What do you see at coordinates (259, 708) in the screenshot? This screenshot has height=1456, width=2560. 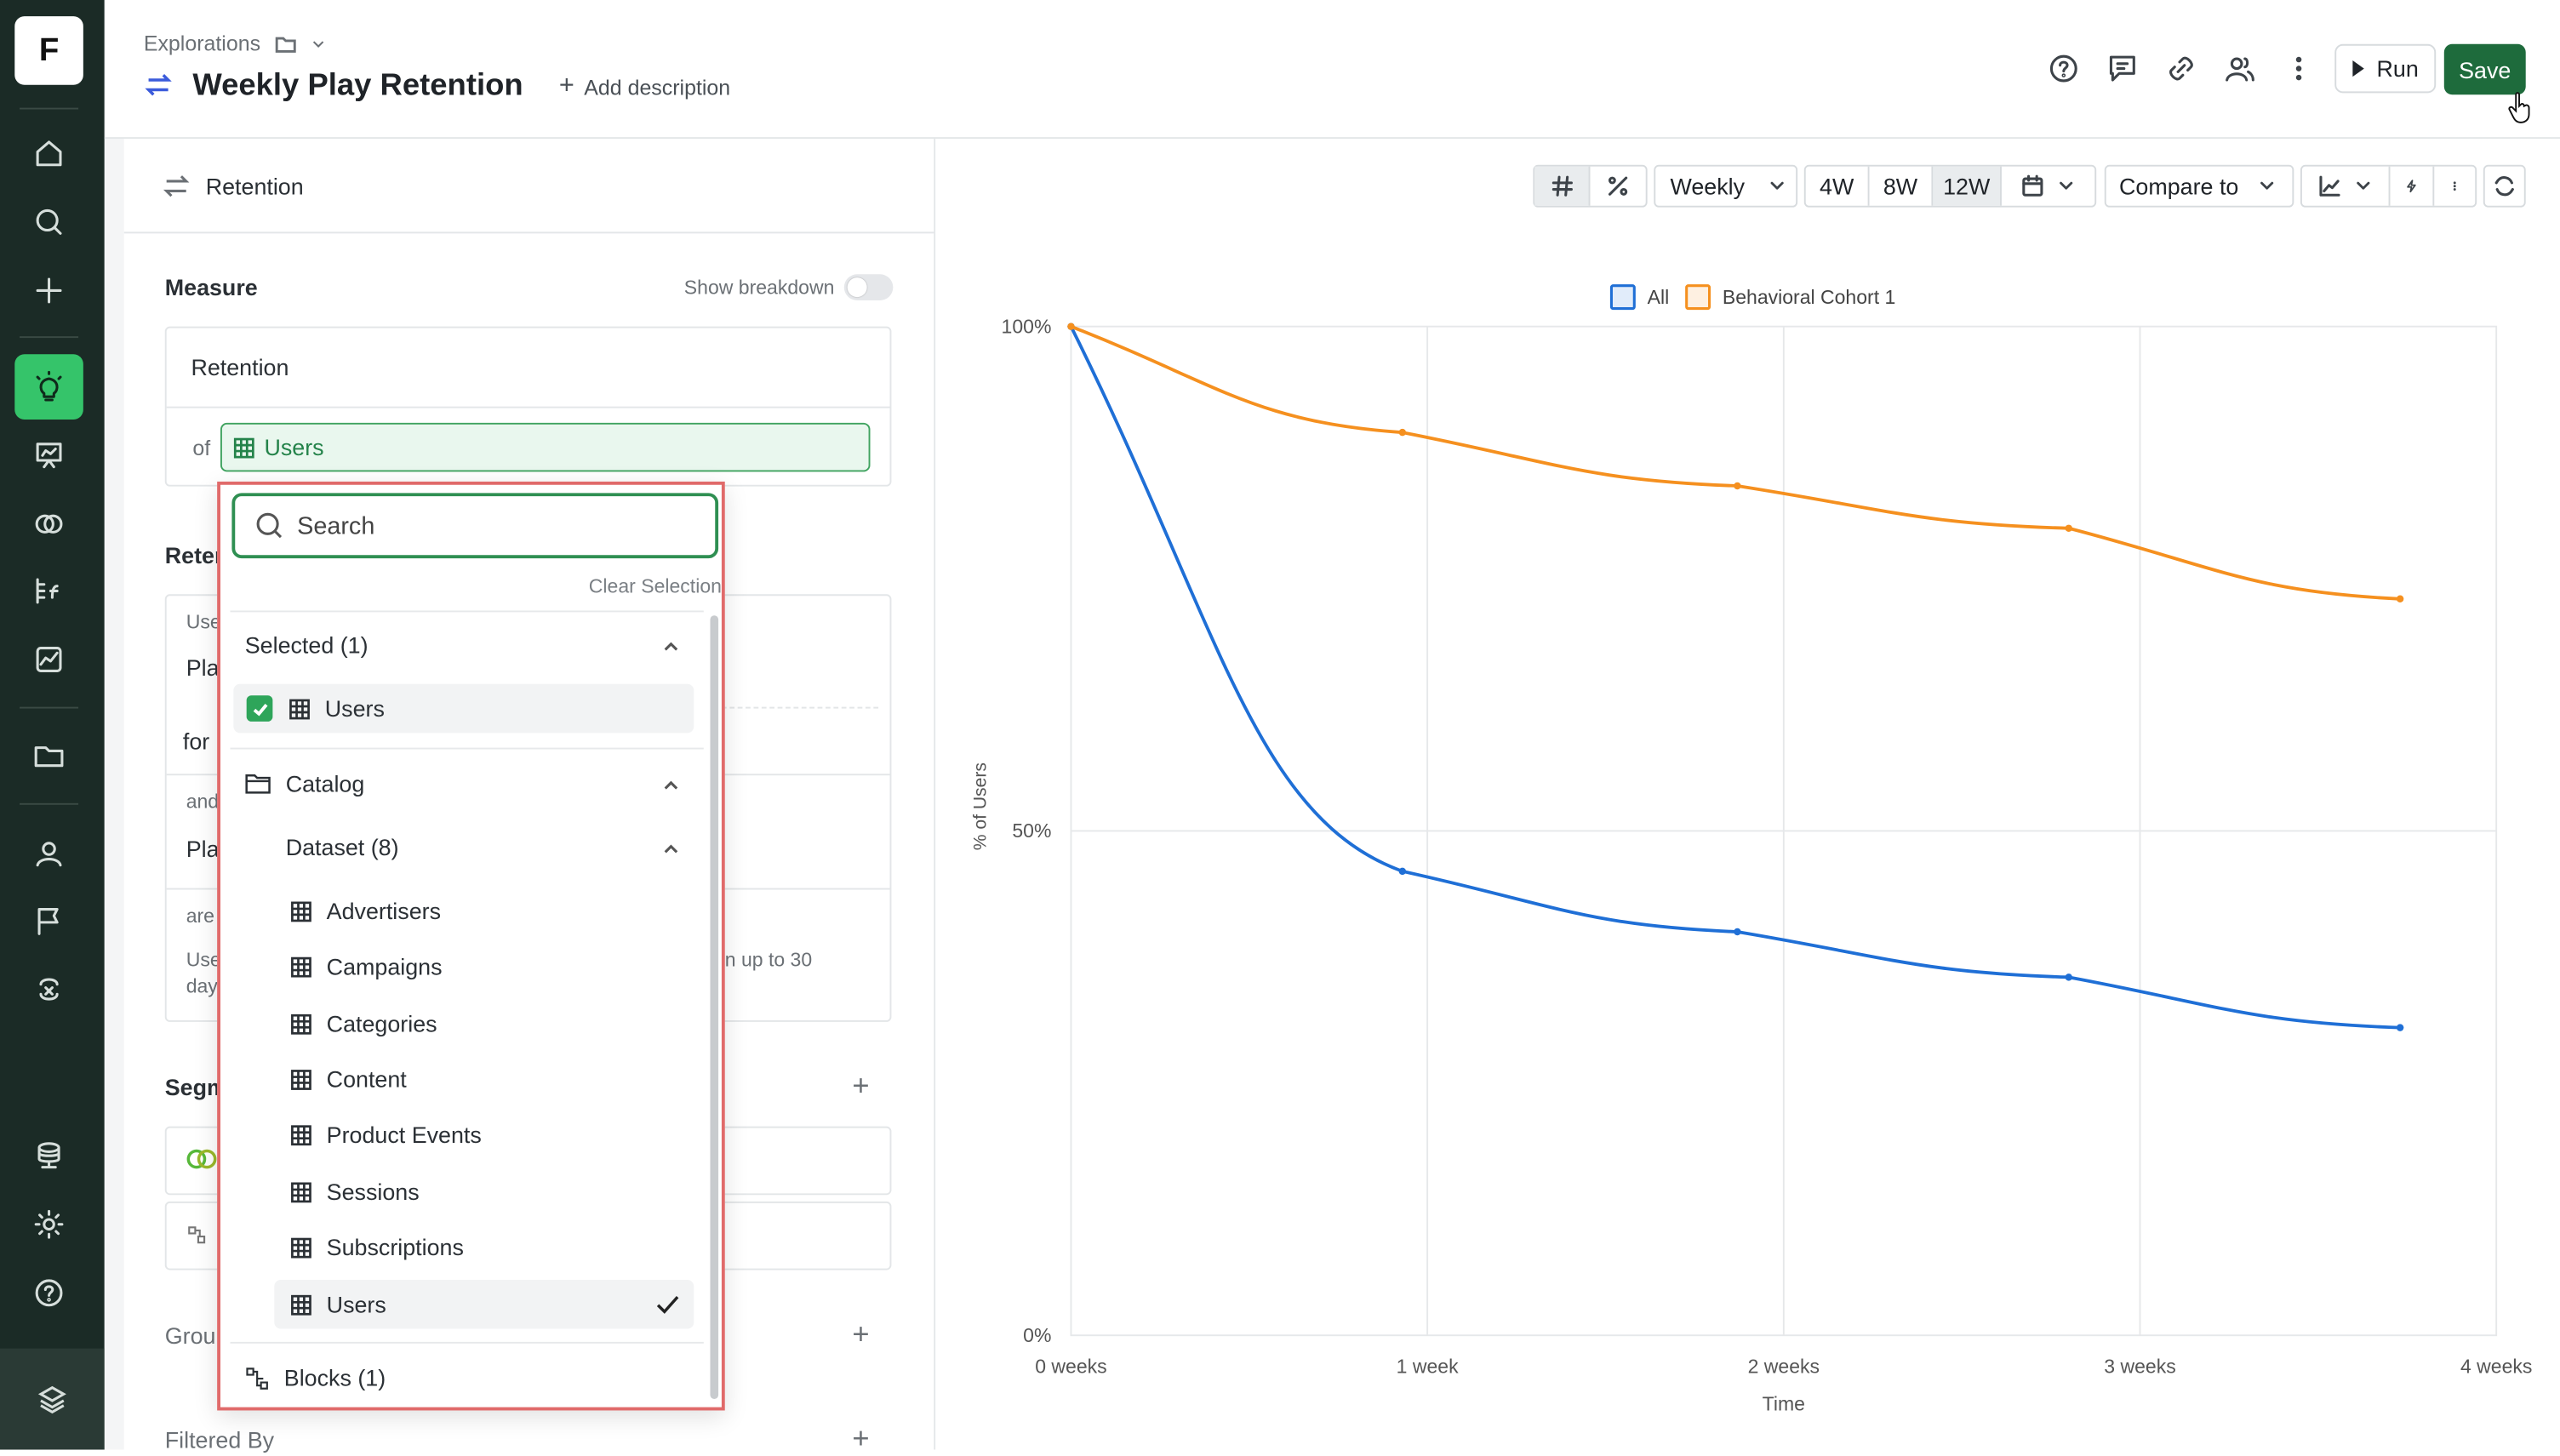 I see `checkbox-checked-icon` at bounding box center [259, 708].